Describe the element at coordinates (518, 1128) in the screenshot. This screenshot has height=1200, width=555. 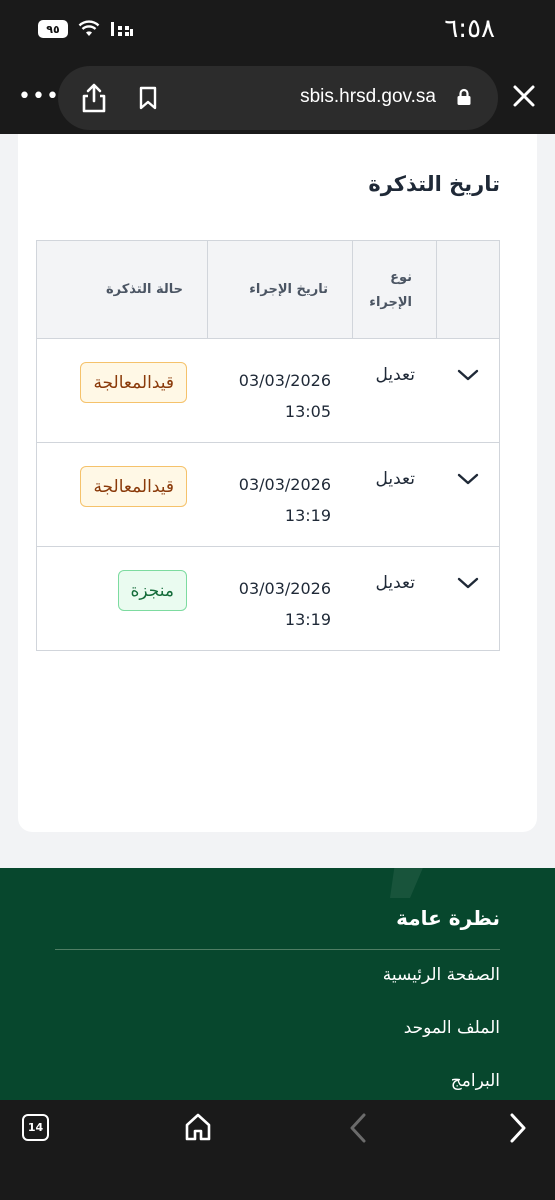
I see `forward-icon` at that location.